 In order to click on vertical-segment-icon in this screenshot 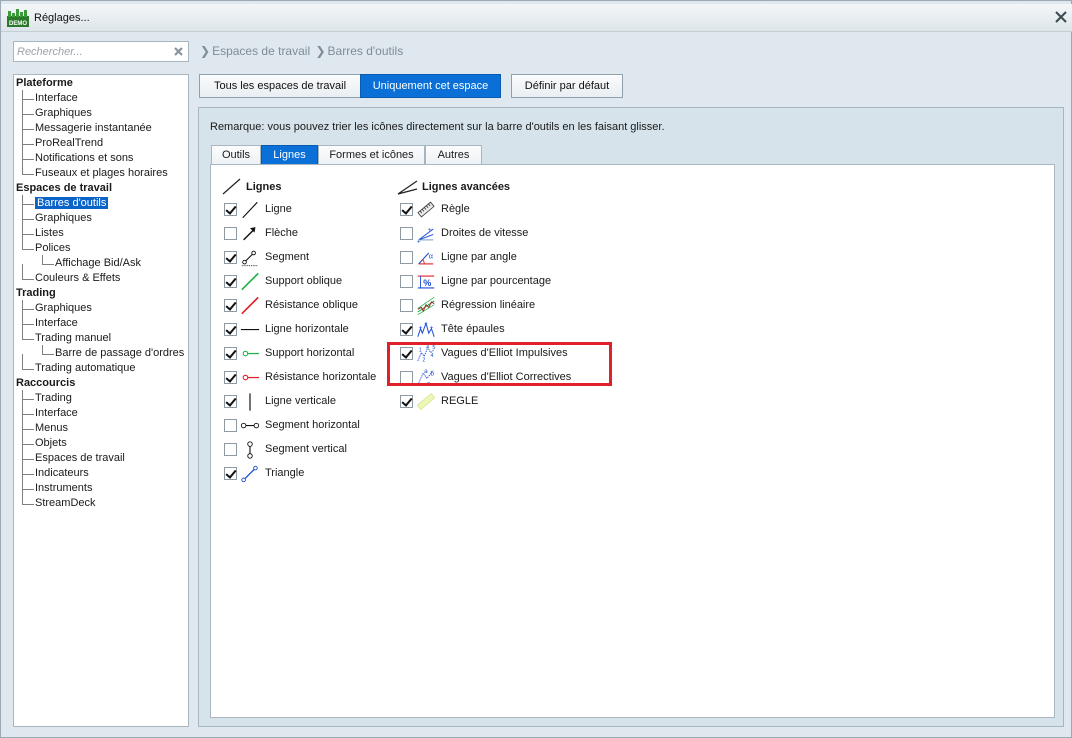, I will do `click(250, 450)`.